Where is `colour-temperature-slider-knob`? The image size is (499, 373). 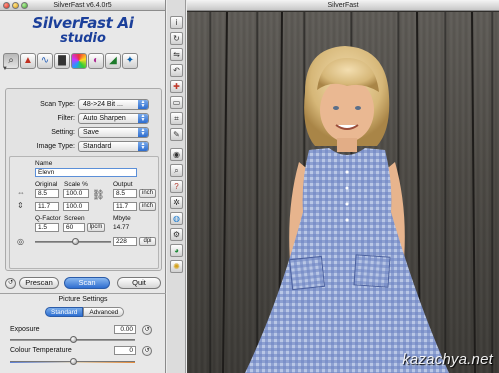
colour-temperature-slider-knob is located at coordinates (73, 361).